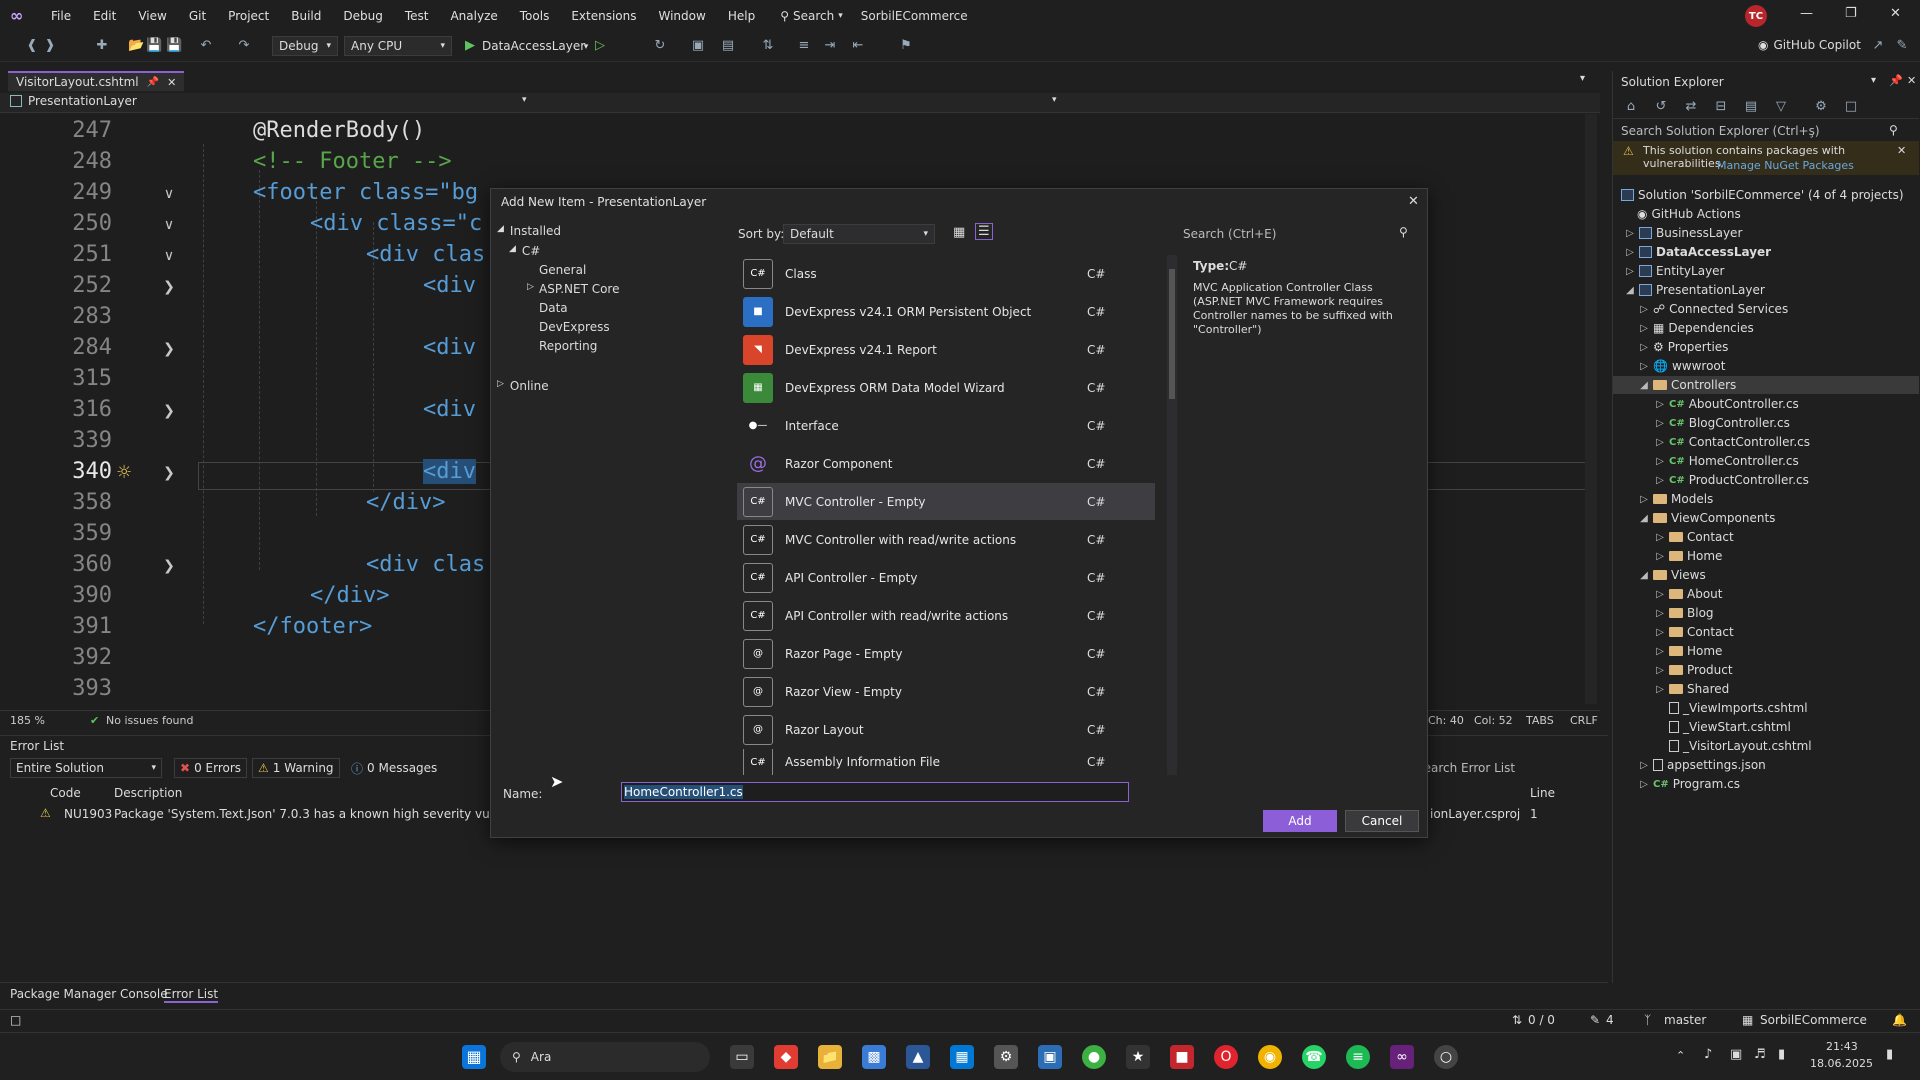 The height and width of the screenshot is (1080, 1920). I want to click on step-icon: ⇅, so click(768, 46).